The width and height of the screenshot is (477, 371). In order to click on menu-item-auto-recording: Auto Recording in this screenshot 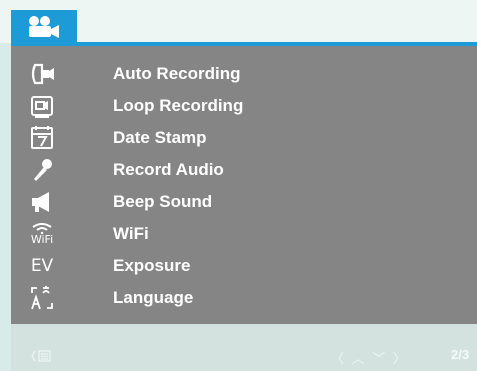, I will do `click(244, 74)`.